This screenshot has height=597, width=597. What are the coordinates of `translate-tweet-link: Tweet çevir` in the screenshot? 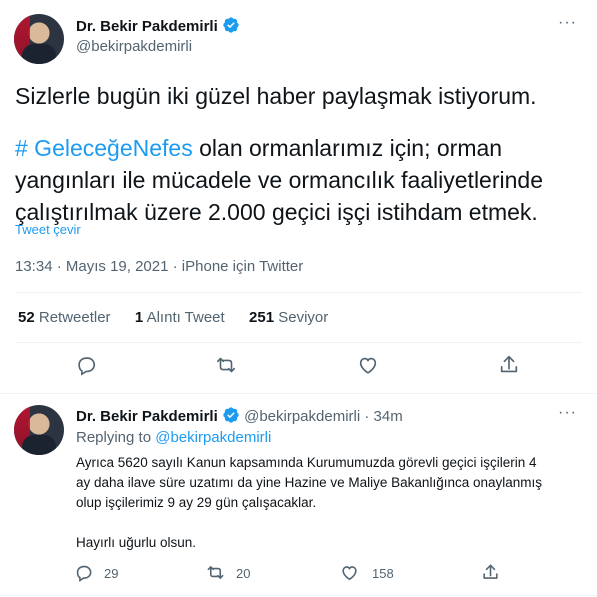 It's located at (48, 229).